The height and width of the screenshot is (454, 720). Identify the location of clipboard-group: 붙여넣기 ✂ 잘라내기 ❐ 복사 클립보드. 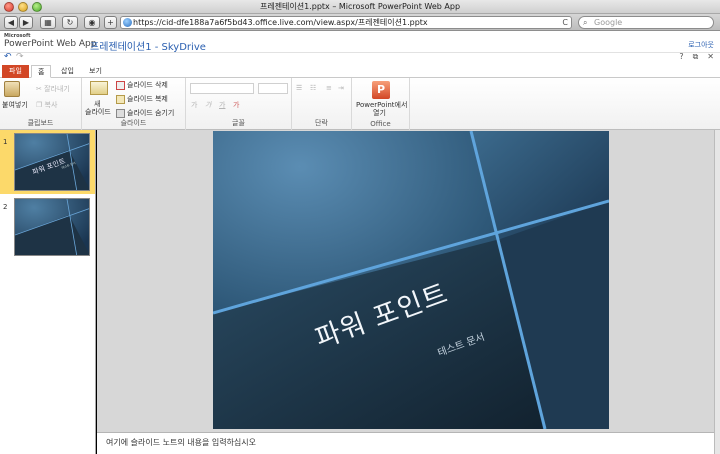
(41, 104).